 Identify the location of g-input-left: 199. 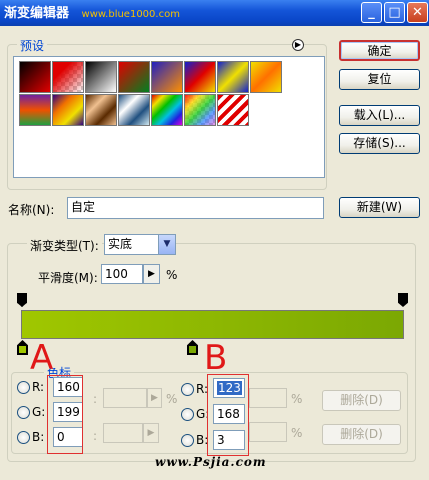
(68, 412).